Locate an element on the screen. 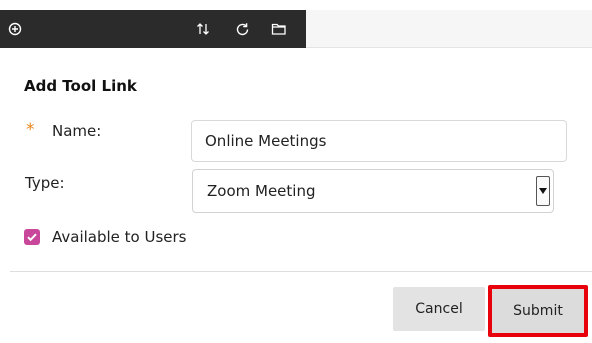 Image resolution: width=592 pixels, height=343 pixels. plus-circle-icon is located at coordinates (15, 29).